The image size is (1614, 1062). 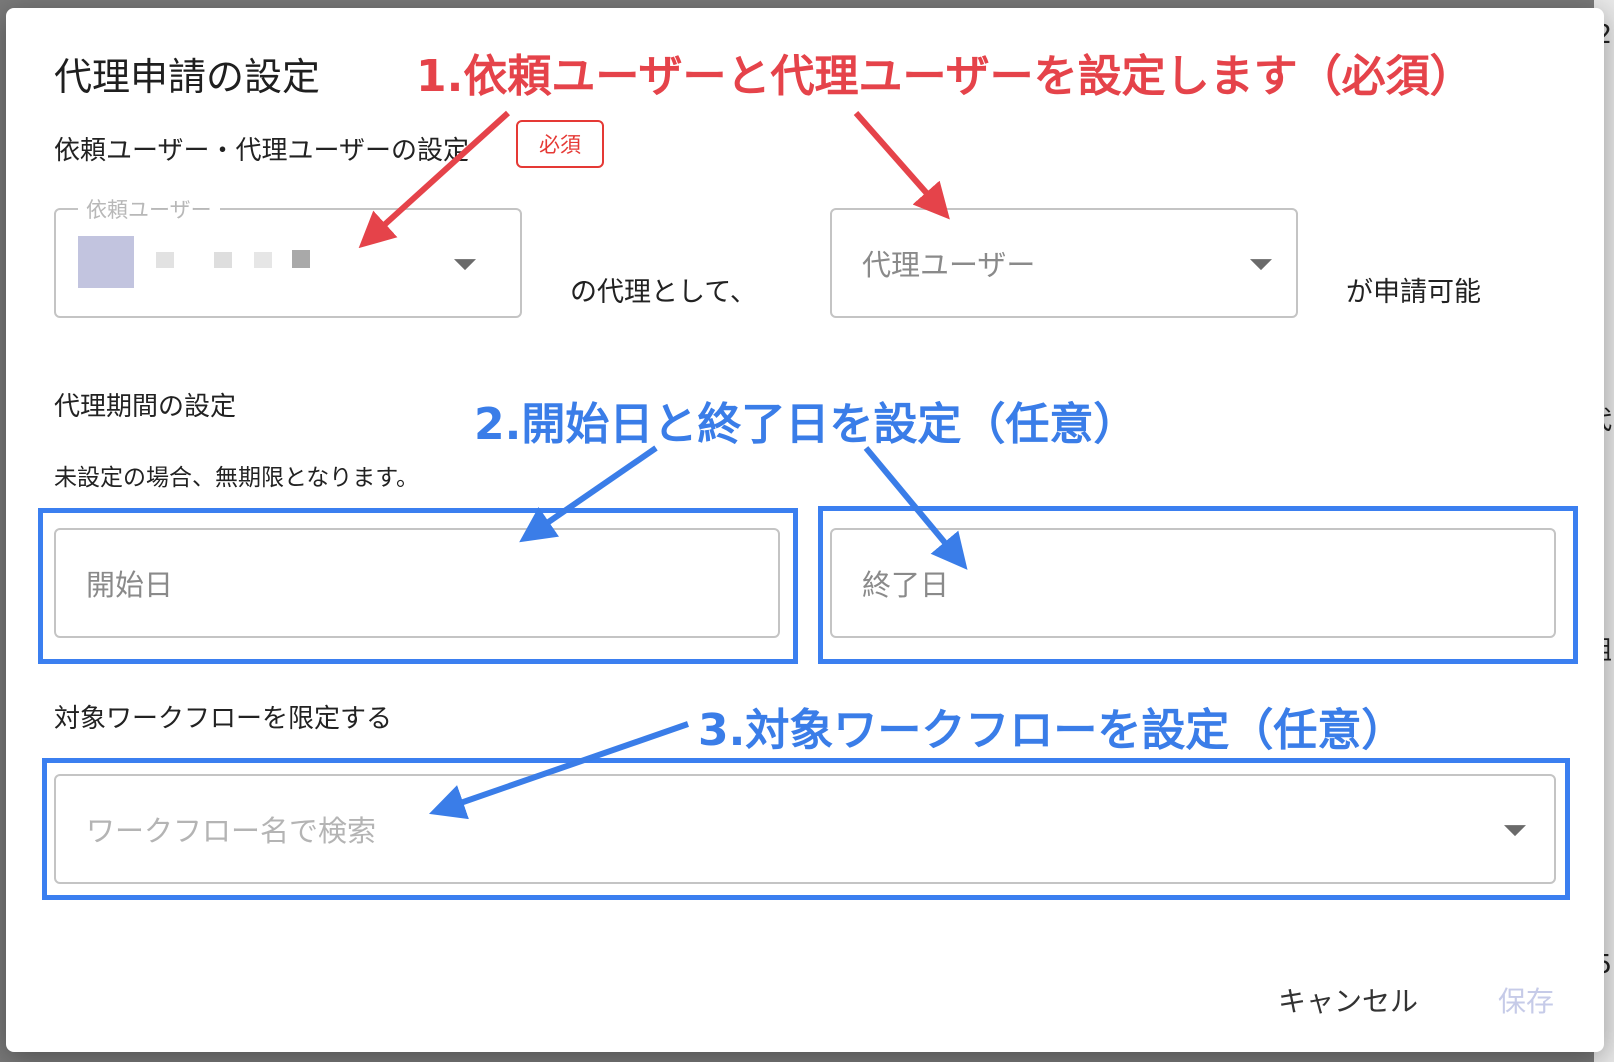 What do you see at coordinates (434, 179) in the screenshot?
I see `arrow-to-requester` at bounding box center [434, 179].